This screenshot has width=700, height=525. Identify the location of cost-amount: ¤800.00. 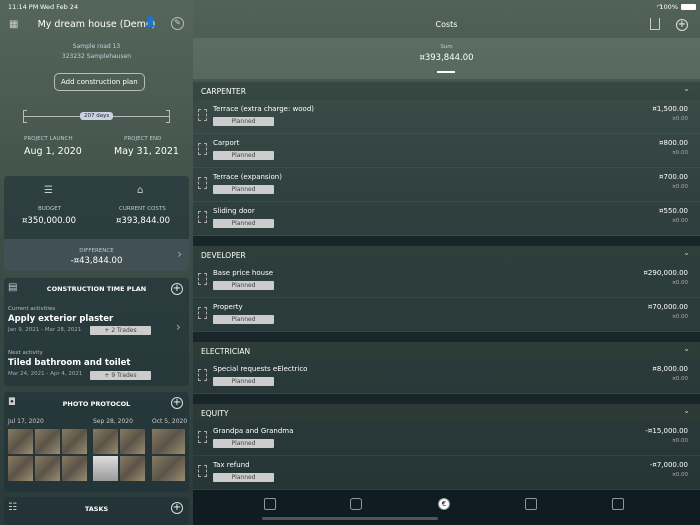
(673, 143).